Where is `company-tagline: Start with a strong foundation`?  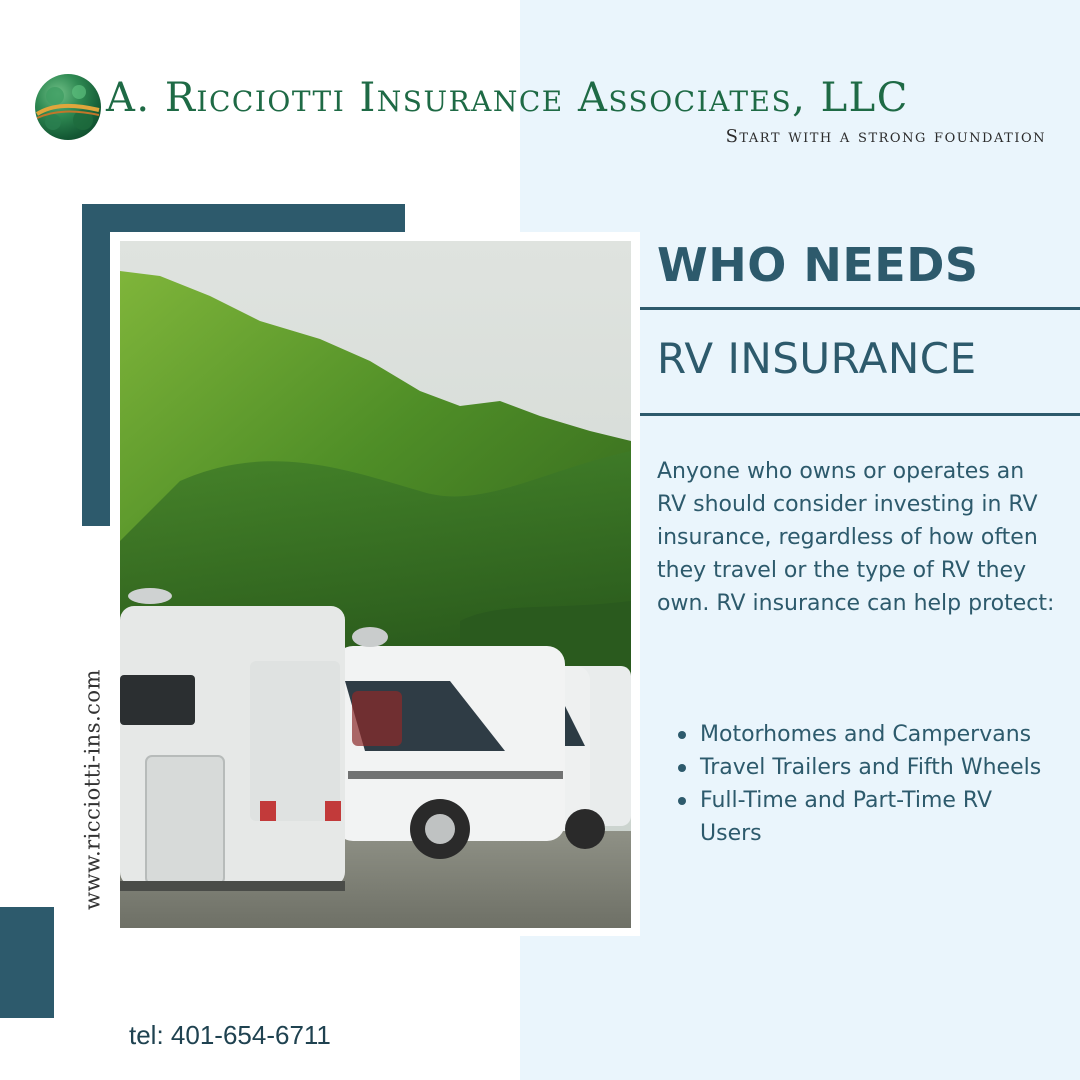
company-tagline: Start with a strong foundation is located at coordinates (885, 136).